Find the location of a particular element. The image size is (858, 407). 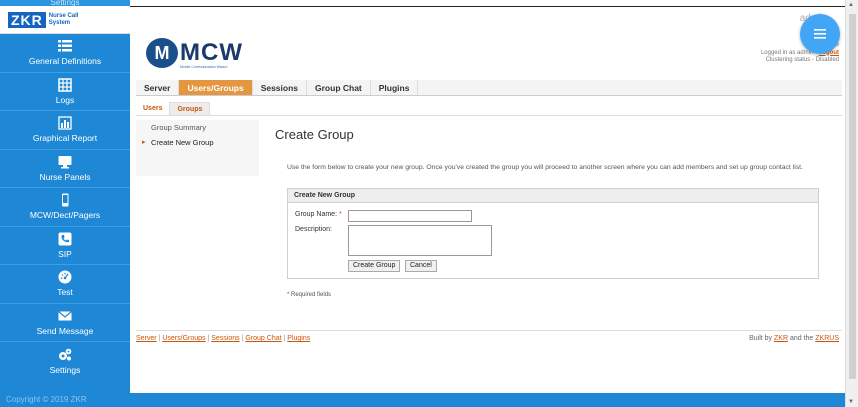

sidebar-item-label: SIP is located at coordinates (65, 253).